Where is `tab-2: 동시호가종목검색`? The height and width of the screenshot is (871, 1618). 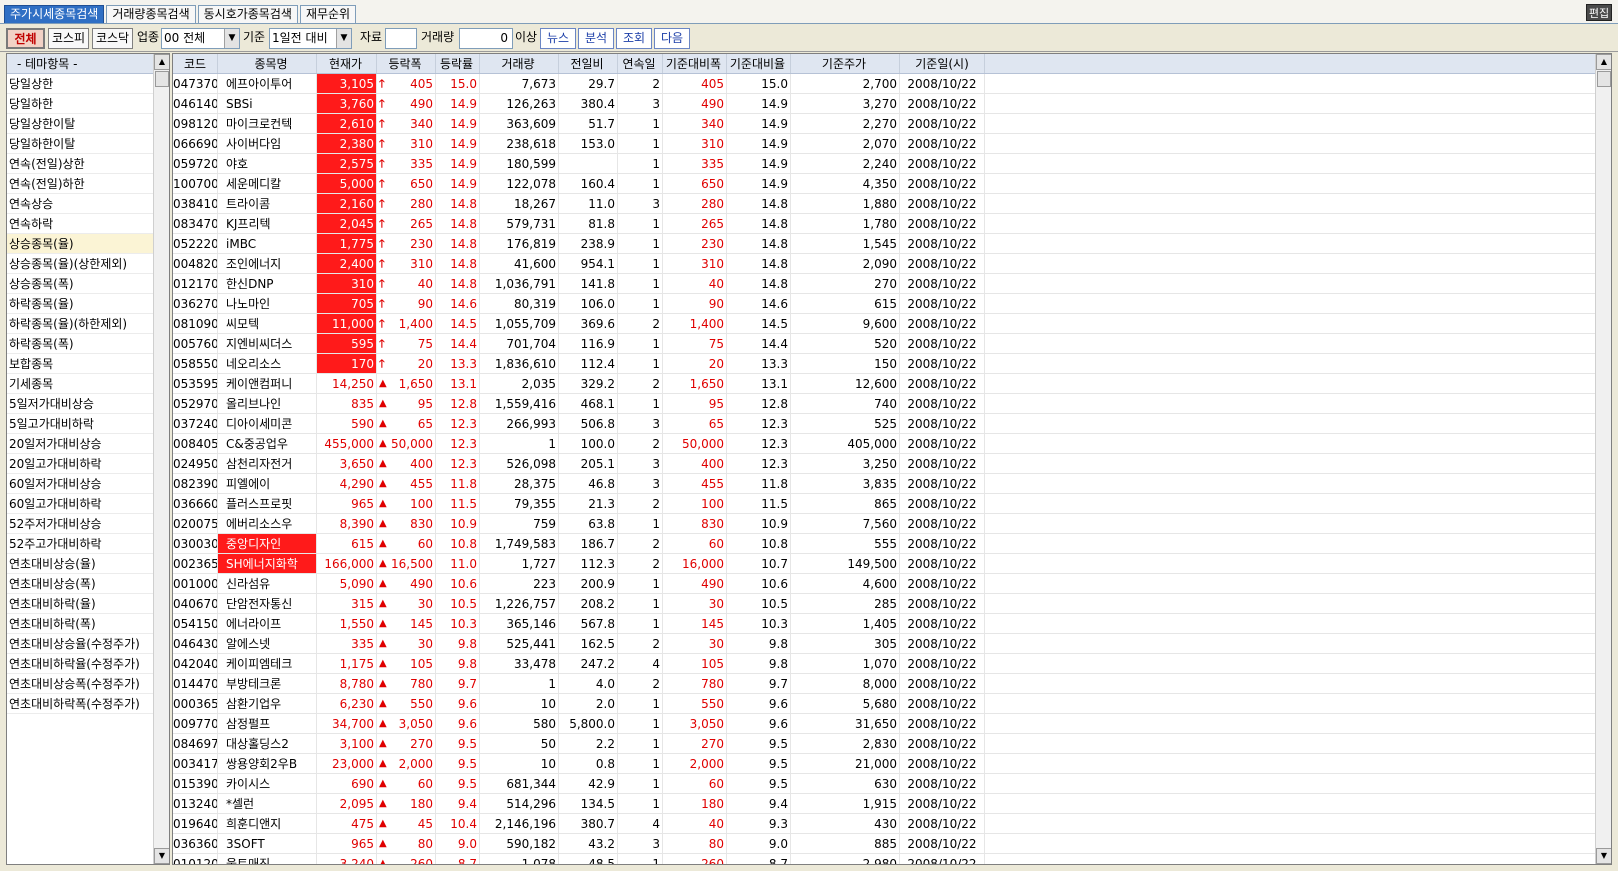 tab-2: 동시호가종목검색 is located at coordinates (247, 14).